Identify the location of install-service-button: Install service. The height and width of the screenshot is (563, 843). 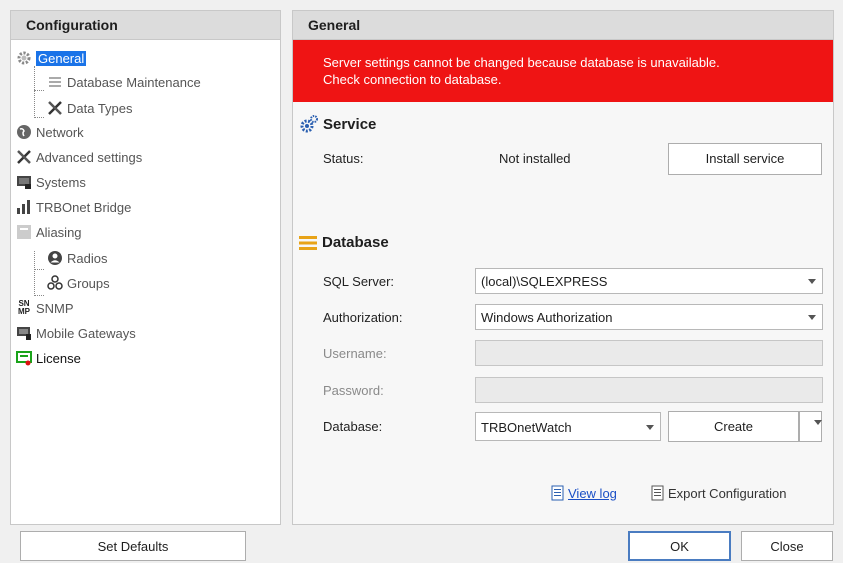
(745, 159).